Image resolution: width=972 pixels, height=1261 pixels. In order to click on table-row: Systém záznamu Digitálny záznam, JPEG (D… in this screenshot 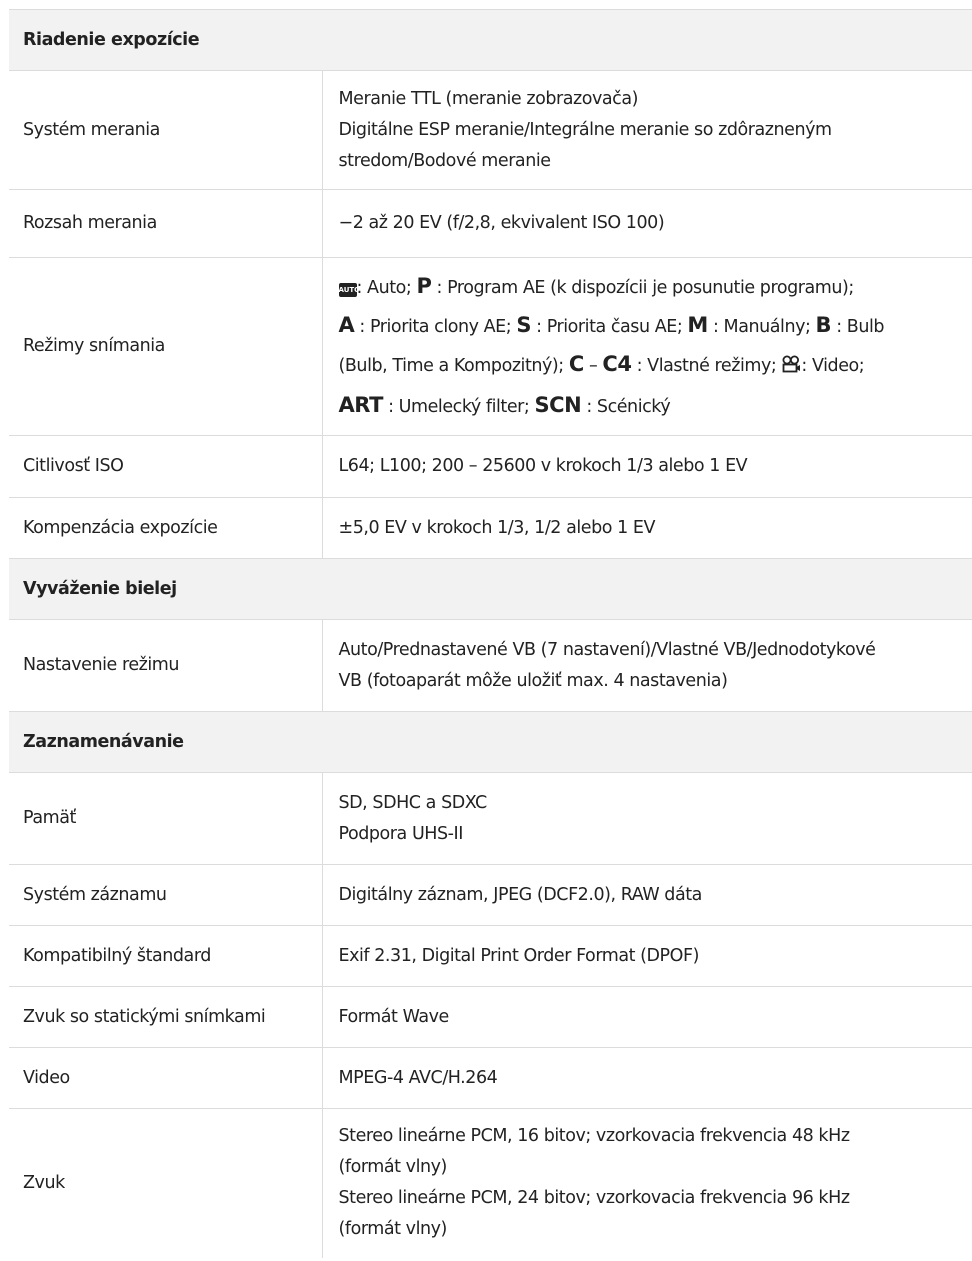, I will do `click(490, 895)`.